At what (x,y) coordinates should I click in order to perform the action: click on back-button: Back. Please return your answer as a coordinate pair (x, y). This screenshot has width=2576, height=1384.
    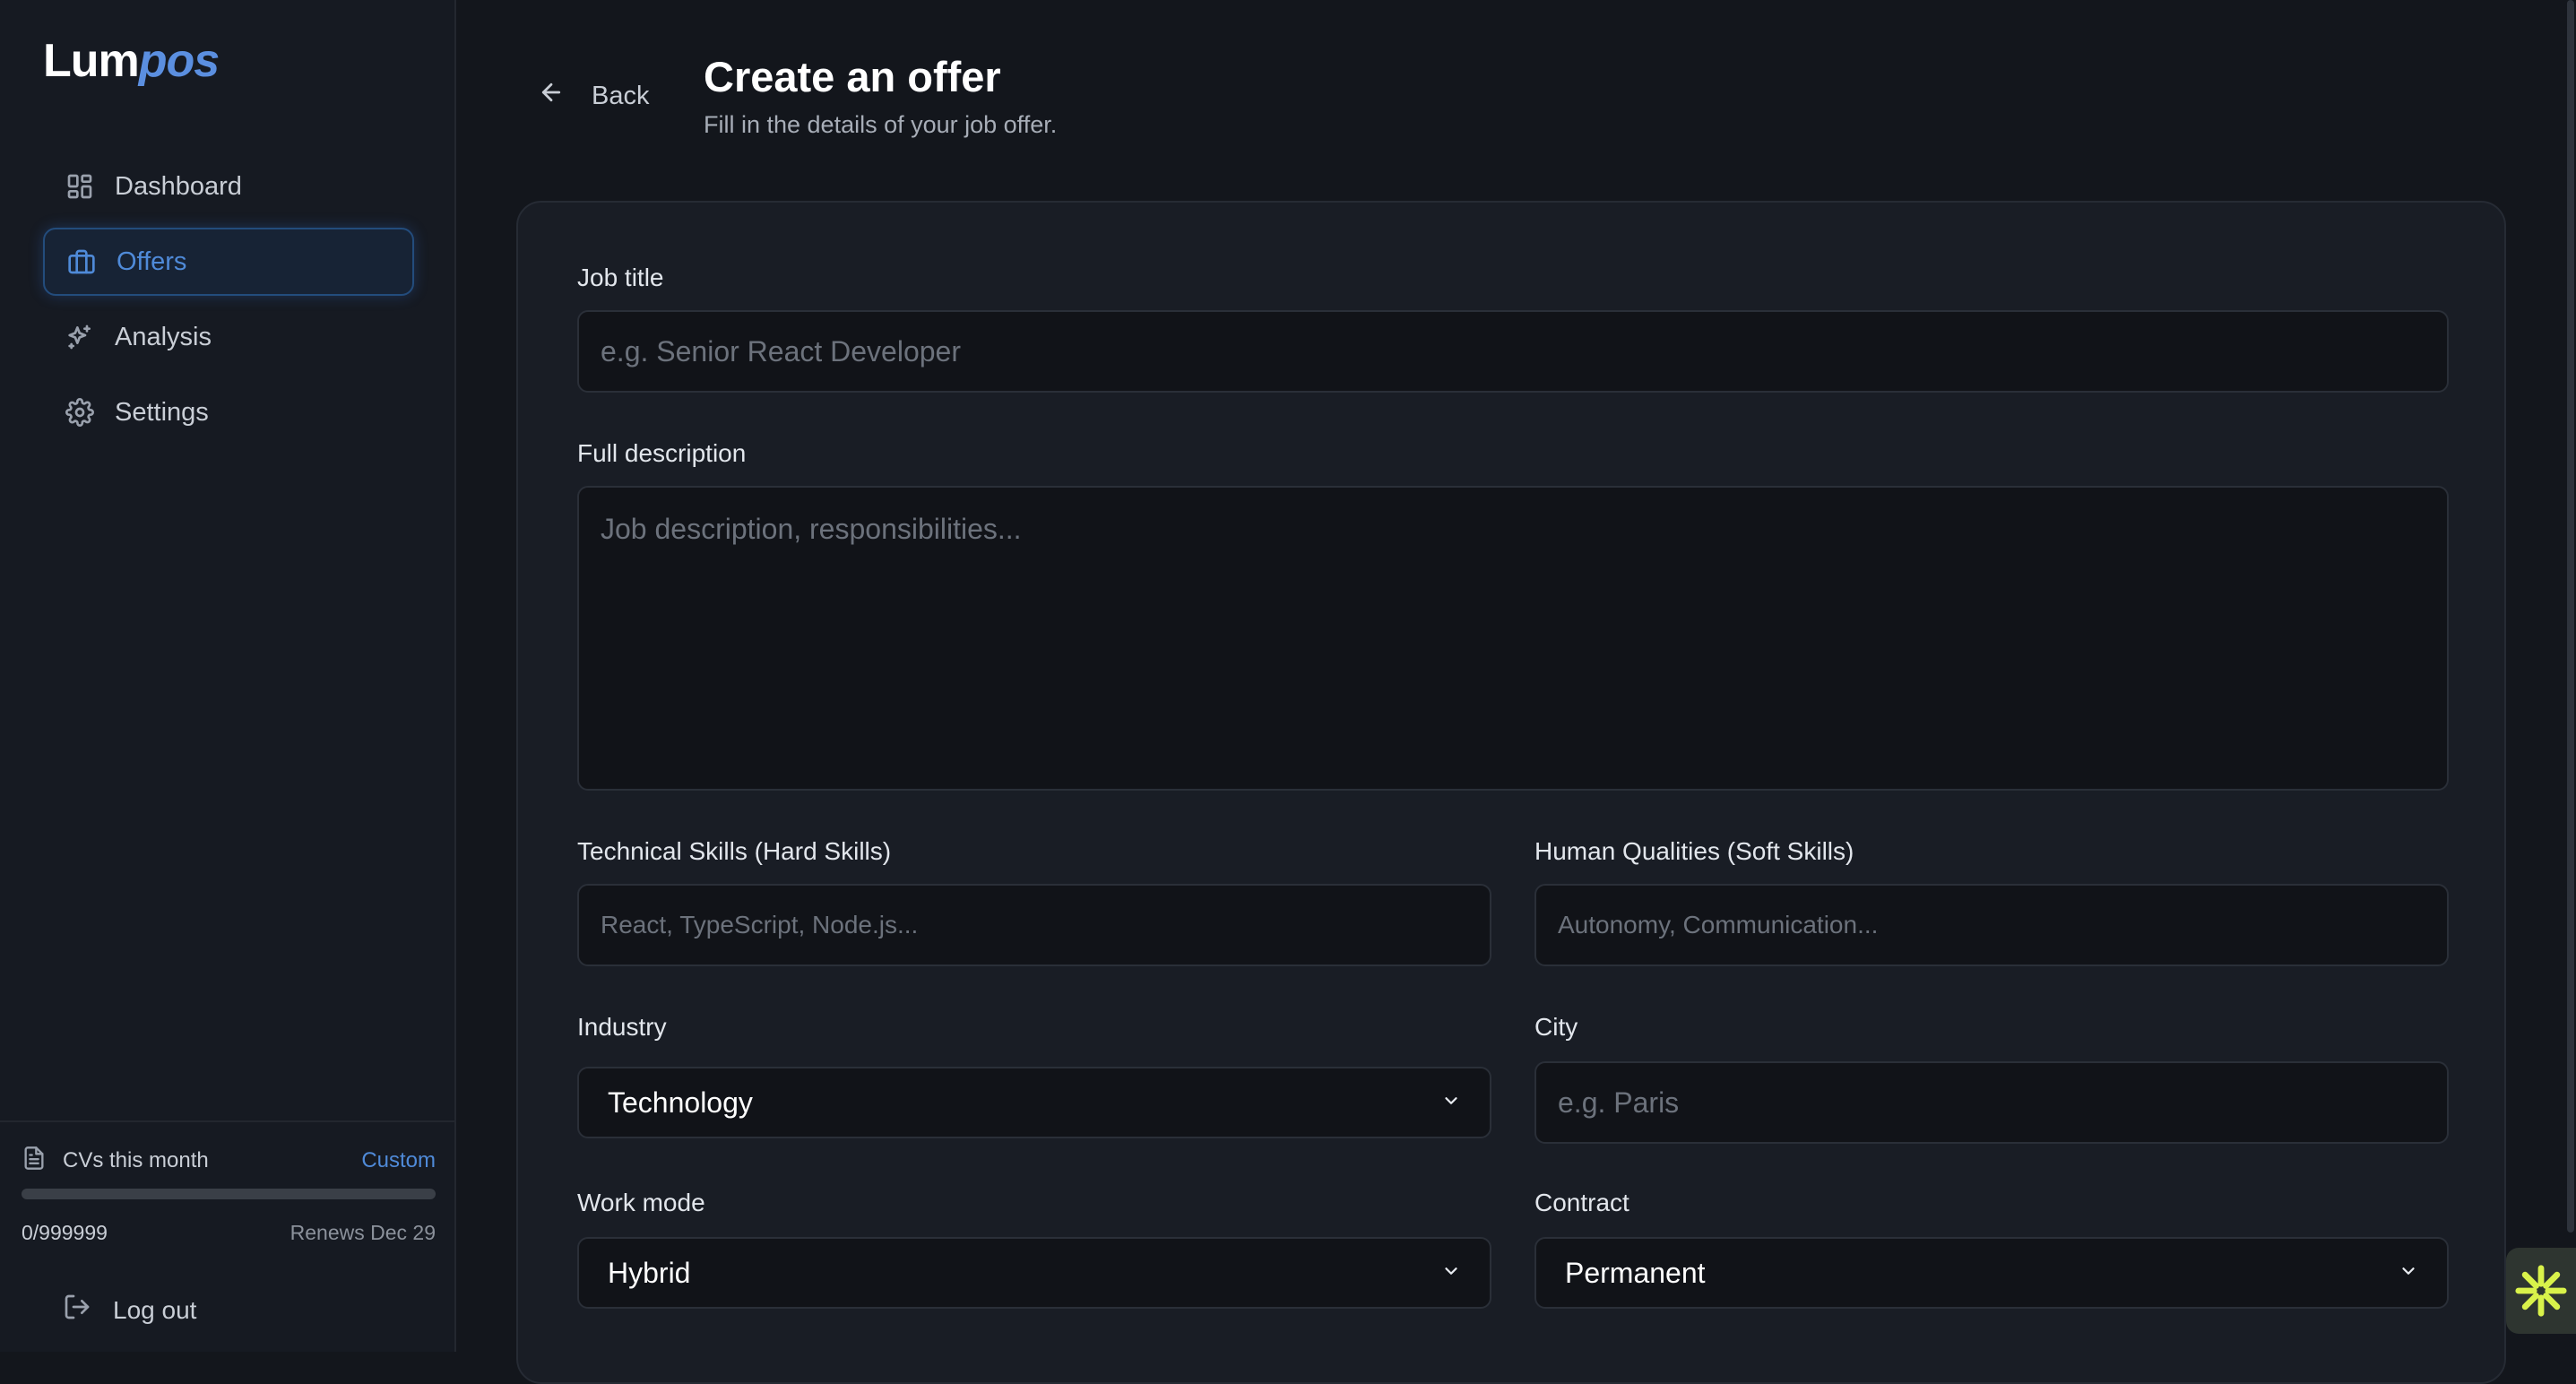
    Looking at the image, I should click on (593, 96).